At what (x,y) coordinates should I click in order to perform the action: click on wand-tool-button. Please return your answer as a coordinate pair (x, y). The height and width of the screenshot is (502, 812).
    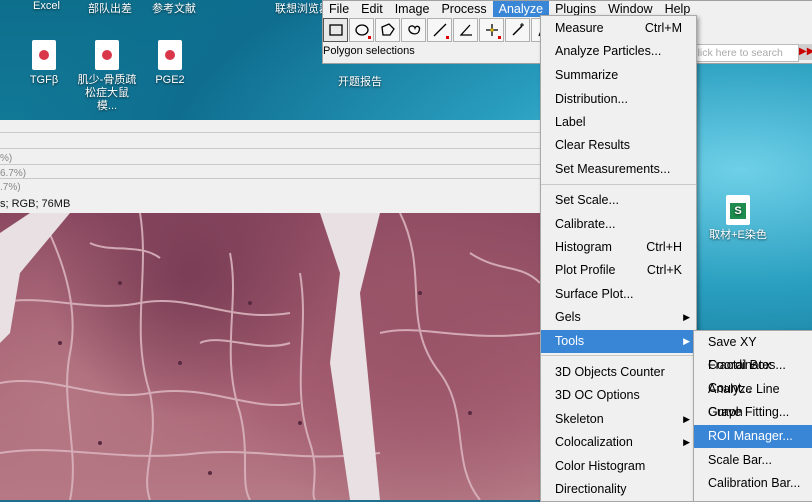
    Looking at the image, I should click on (517, 30).